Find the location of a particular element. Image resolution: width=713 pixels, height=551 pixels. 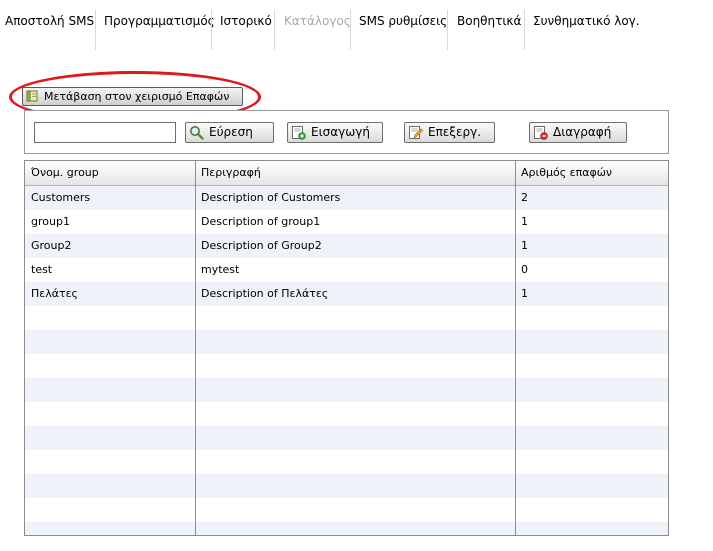

table-row: test mytest 0 is located at coordinates (346, 270).